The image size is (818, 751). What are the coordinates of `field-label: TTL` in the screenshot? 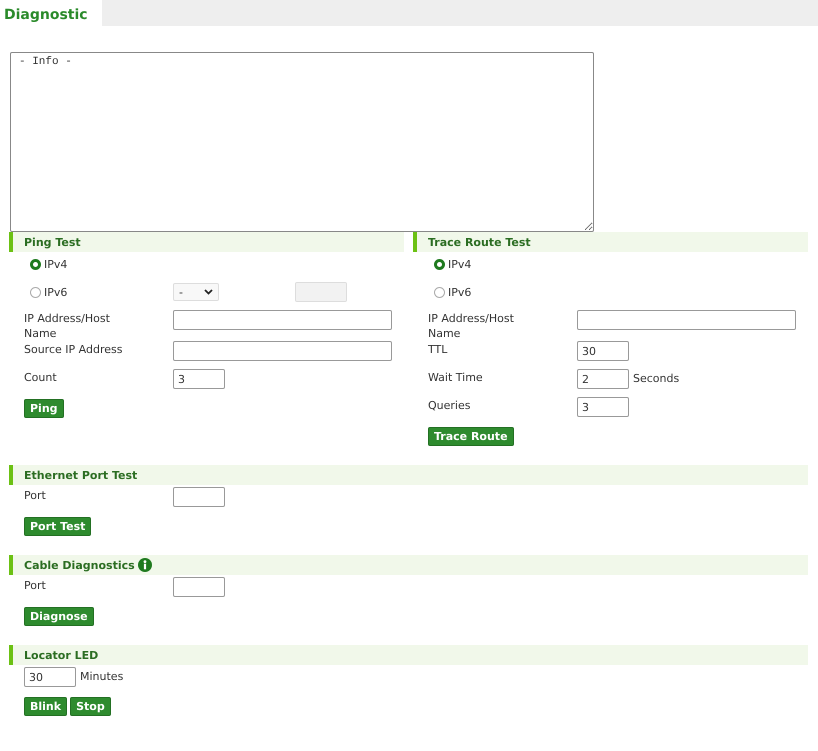 It's located at (438, 349).